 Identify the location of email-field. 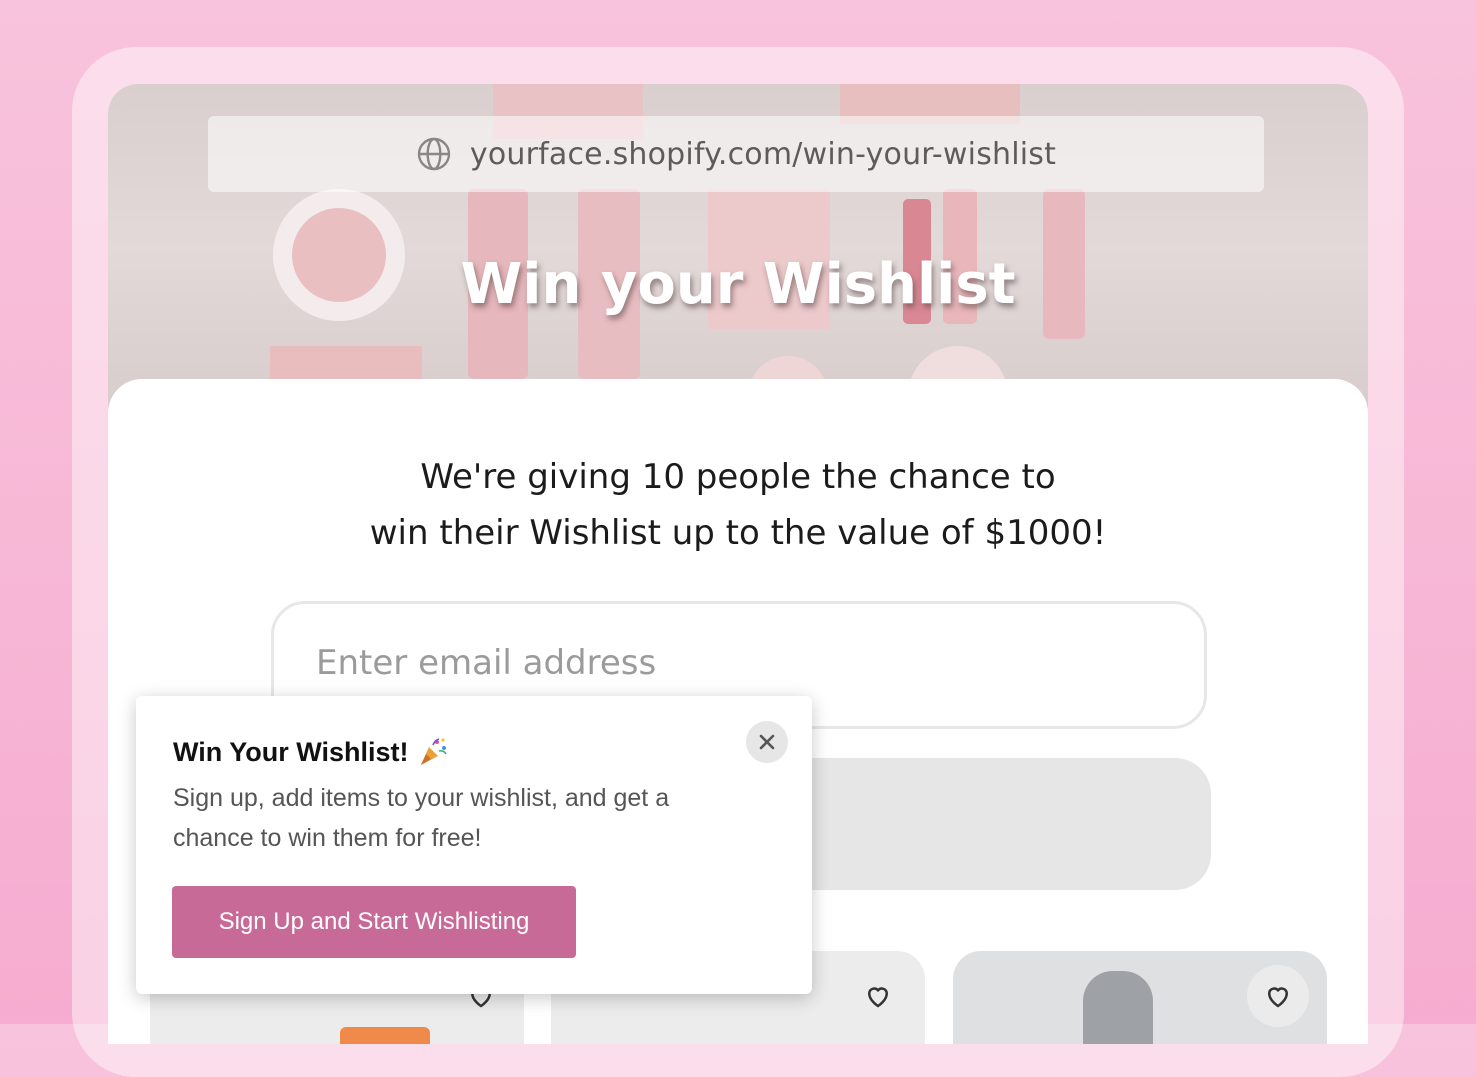
(736, 663).